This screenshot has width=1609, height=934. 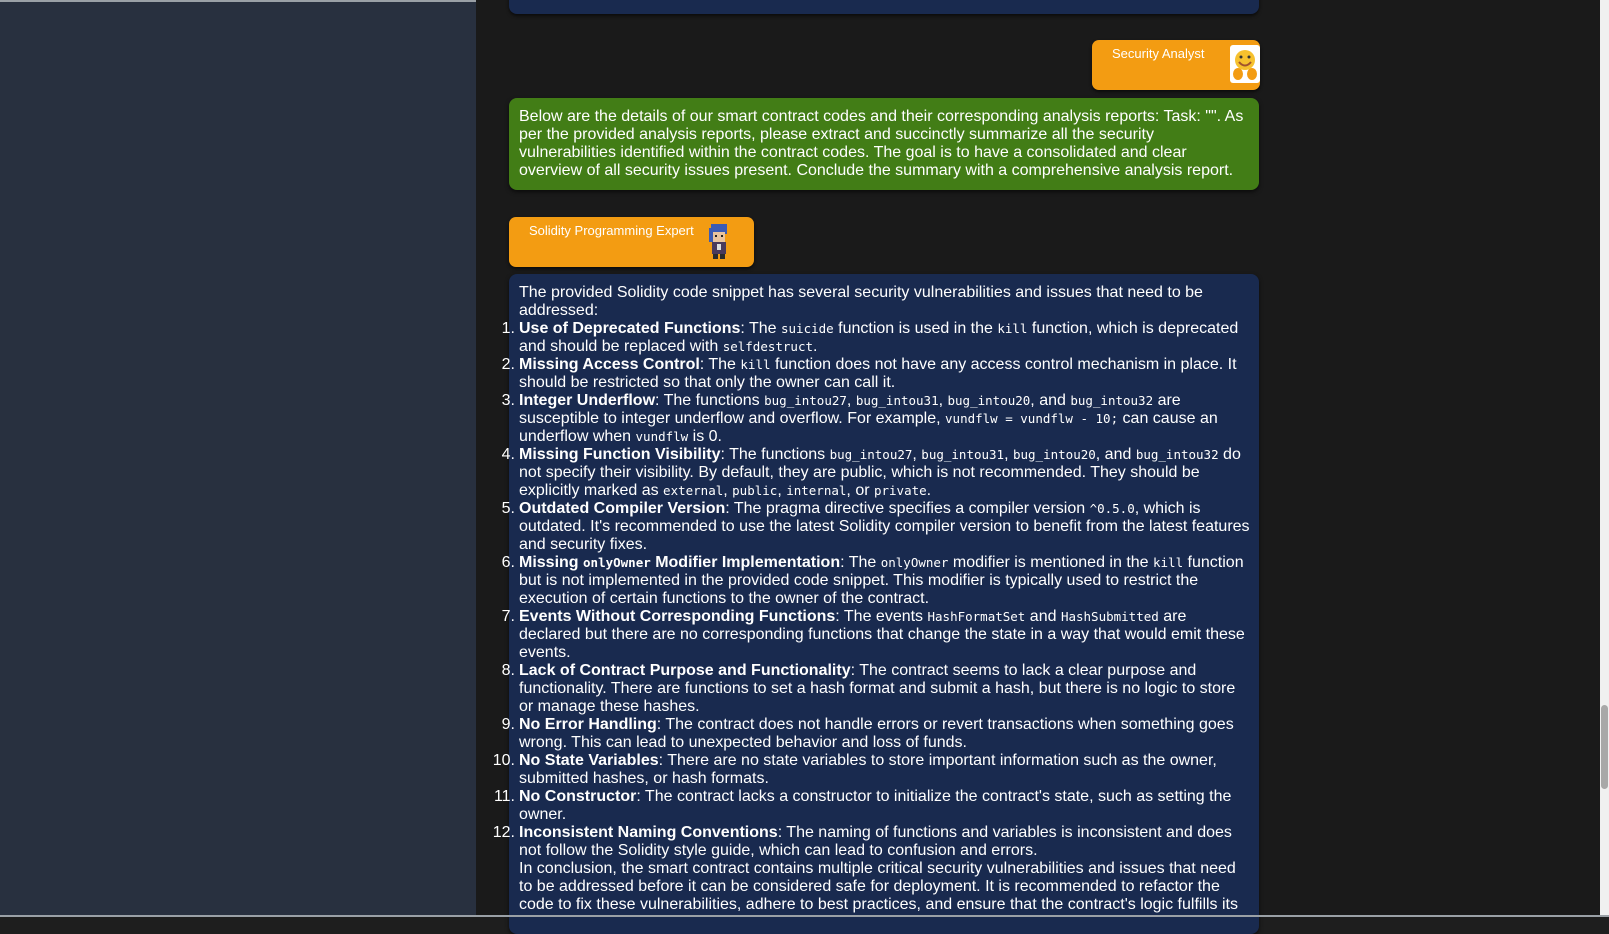 I want to click on scrollbar-thumb, so click(x=1604, y=747).